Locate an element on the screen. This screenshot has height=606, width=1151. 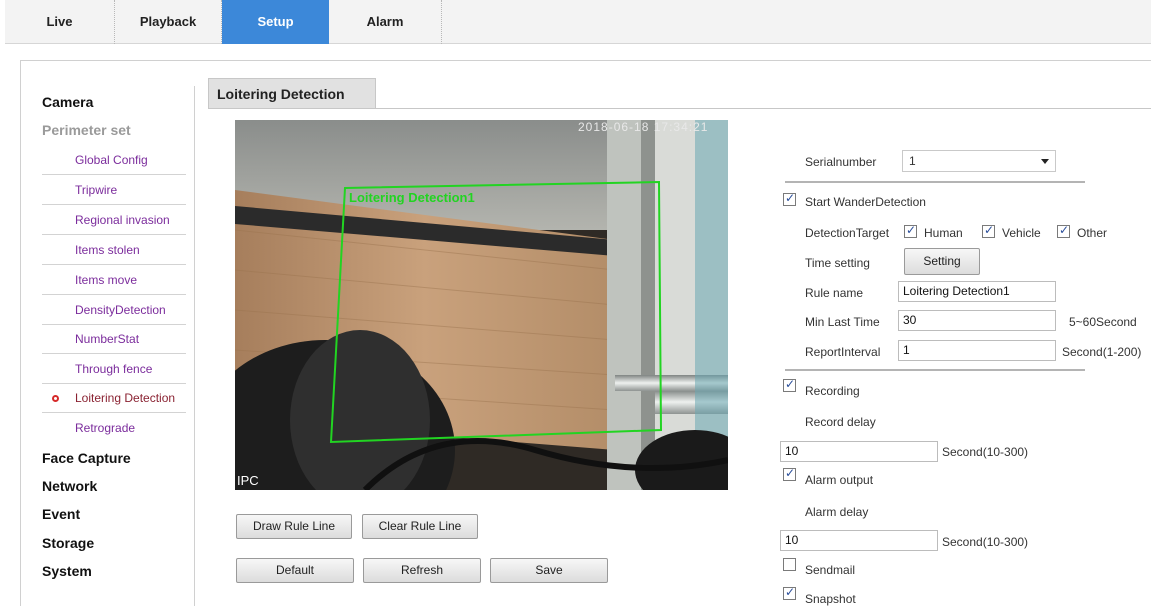
sidebar-item-regional-invasion: Regional invasion is located at coordinates (114, 220).